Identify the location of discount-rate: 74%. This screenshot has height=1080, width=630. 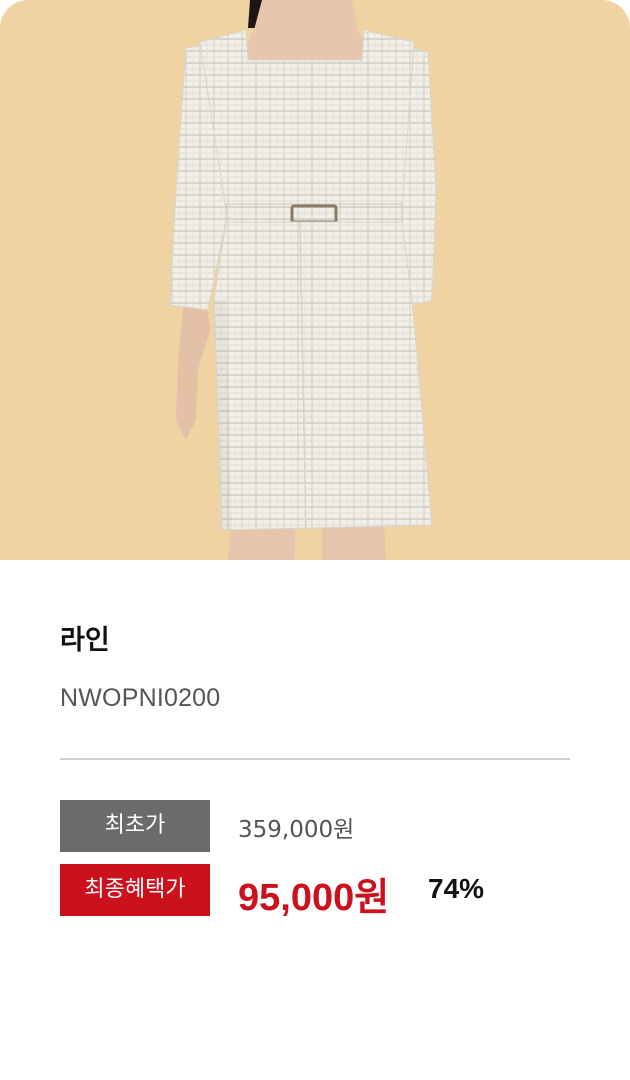
(456, 888).